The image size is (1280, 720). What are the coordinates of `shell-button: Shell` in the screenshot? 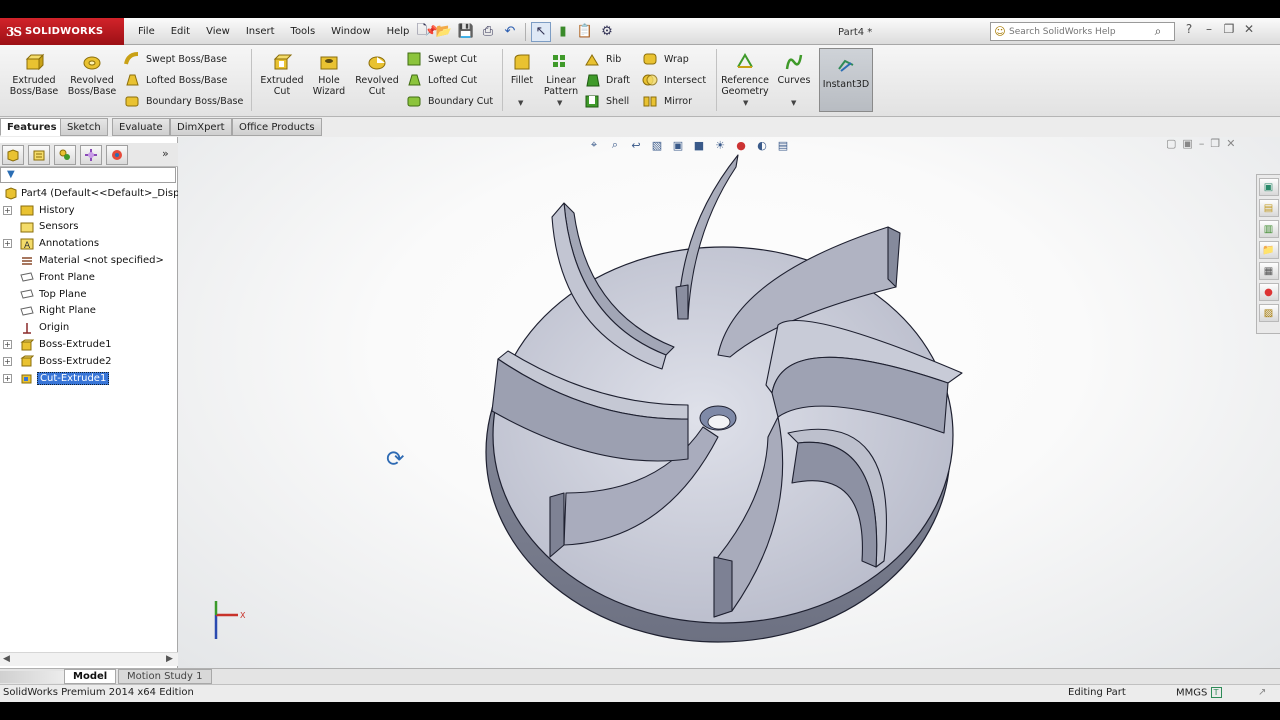 It's located at (606, 101).